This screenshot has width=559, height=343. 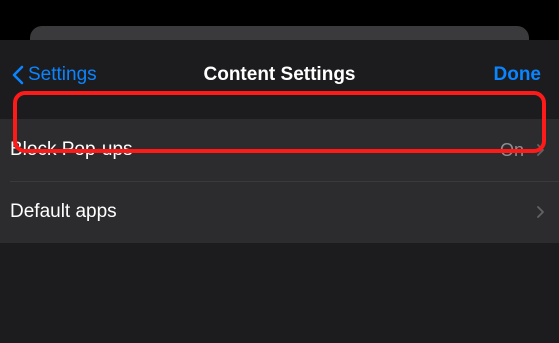 What do you see at coordinates (63, 211) in the screenshot?
I see `row-label: Default apps` at bounding box center [63, 211].